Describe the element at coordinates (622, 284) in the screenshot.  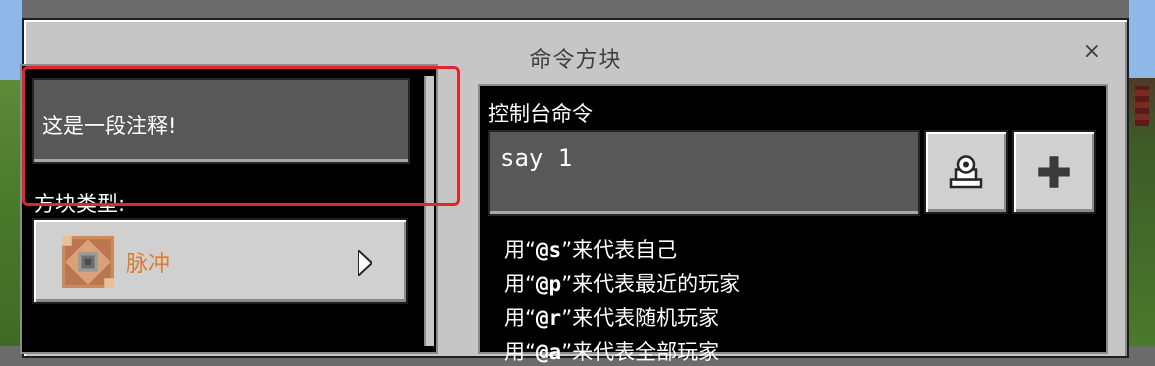
I see `selector-hint: 用“@p”来代表最近的玩家` at that location.